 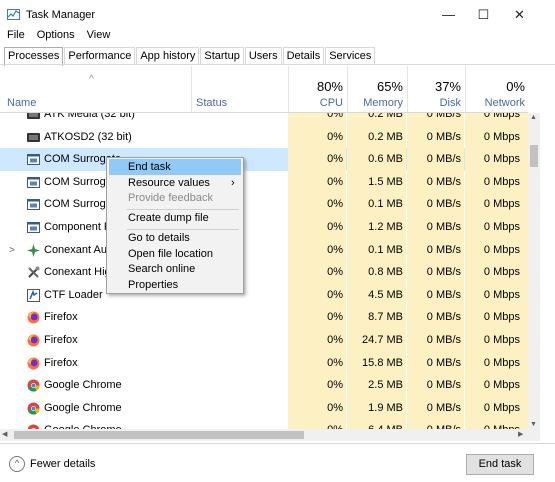 I want to click on process-row: Google Chrome0%1.9 MB0 MB/s0 Mbps, so click(x=264, y=408).